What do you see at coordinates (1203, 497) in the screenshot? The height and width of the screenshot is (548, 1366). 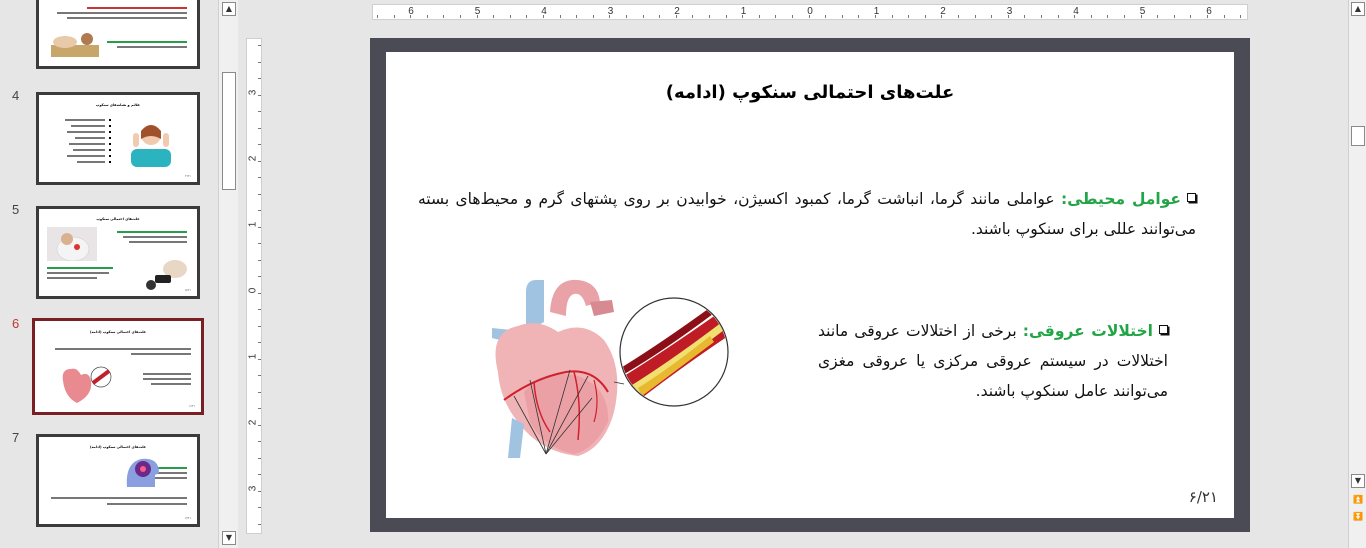 I see `slide-page-number: ۶/۲۱` at bounding box center [1203, 497].